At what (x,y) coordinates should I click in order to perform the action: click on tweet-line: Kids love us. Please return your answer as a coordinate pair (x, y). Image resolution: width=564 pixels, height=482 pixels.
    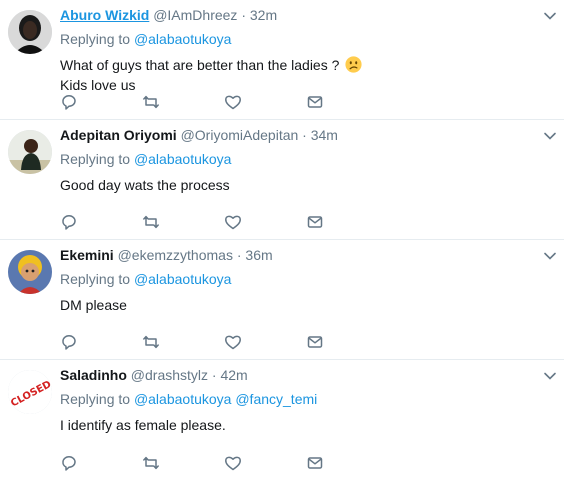
    Looking at the image, I should click on (98, 85).